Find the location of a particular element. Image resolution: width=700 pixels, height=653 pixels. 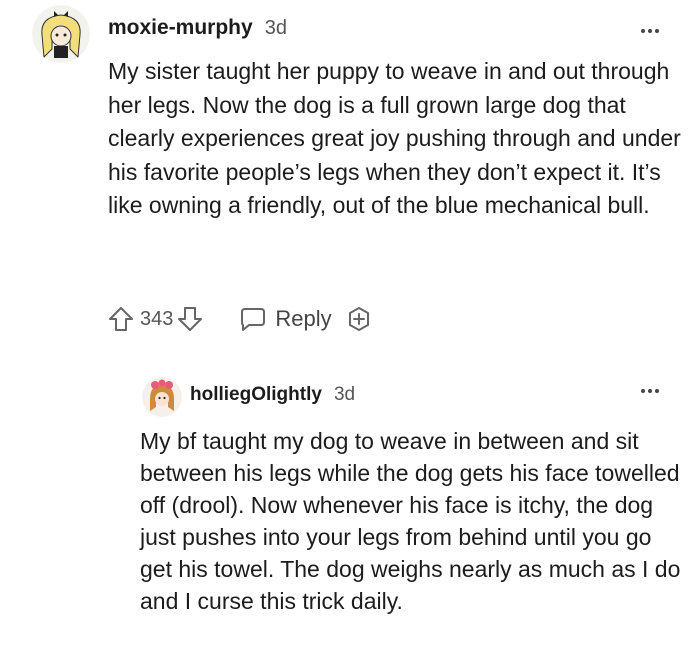

reply-button: Reply is located at coordinates (285, 319).